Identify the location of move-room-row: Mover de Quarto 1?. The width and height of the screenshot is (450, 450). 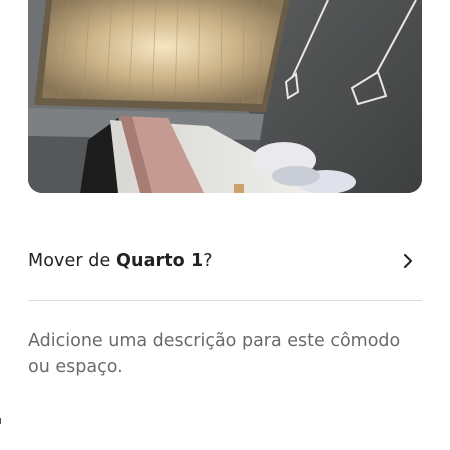
(225, 261).